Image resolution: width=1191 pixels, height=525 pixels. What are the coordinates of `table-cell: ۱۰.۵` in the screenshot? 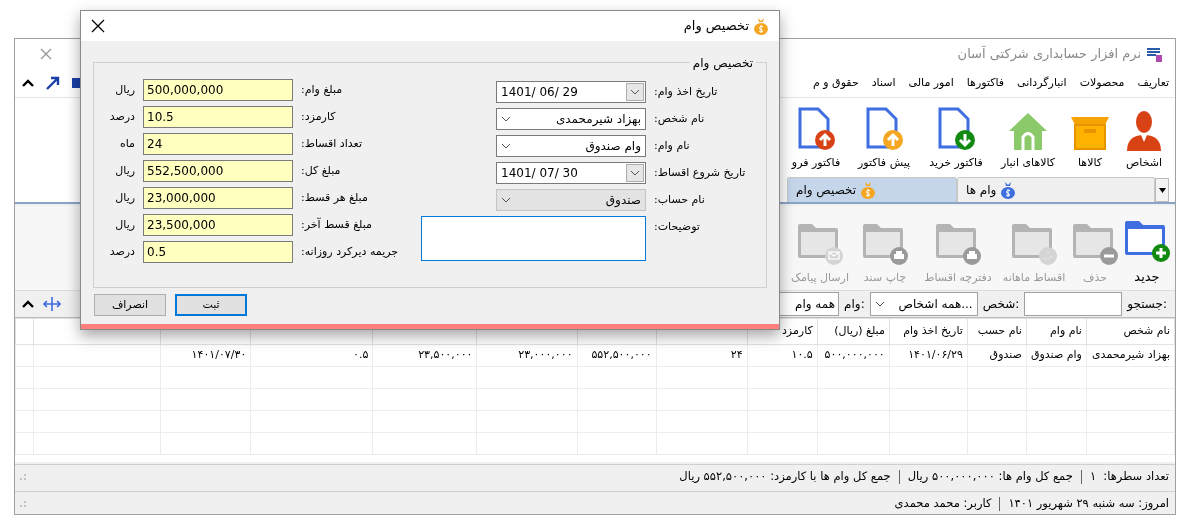 It's located at (802, 355).